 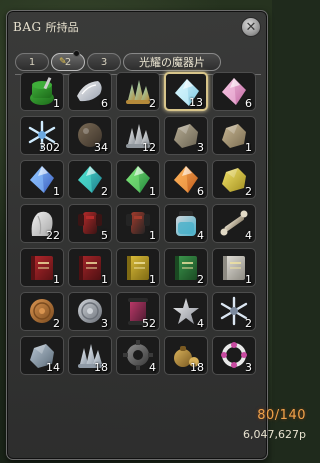 What do you see at coordinates (281, 415) in the screenshot?
I see `bag-capacity: 80/140` at bounding box center [281, 415].